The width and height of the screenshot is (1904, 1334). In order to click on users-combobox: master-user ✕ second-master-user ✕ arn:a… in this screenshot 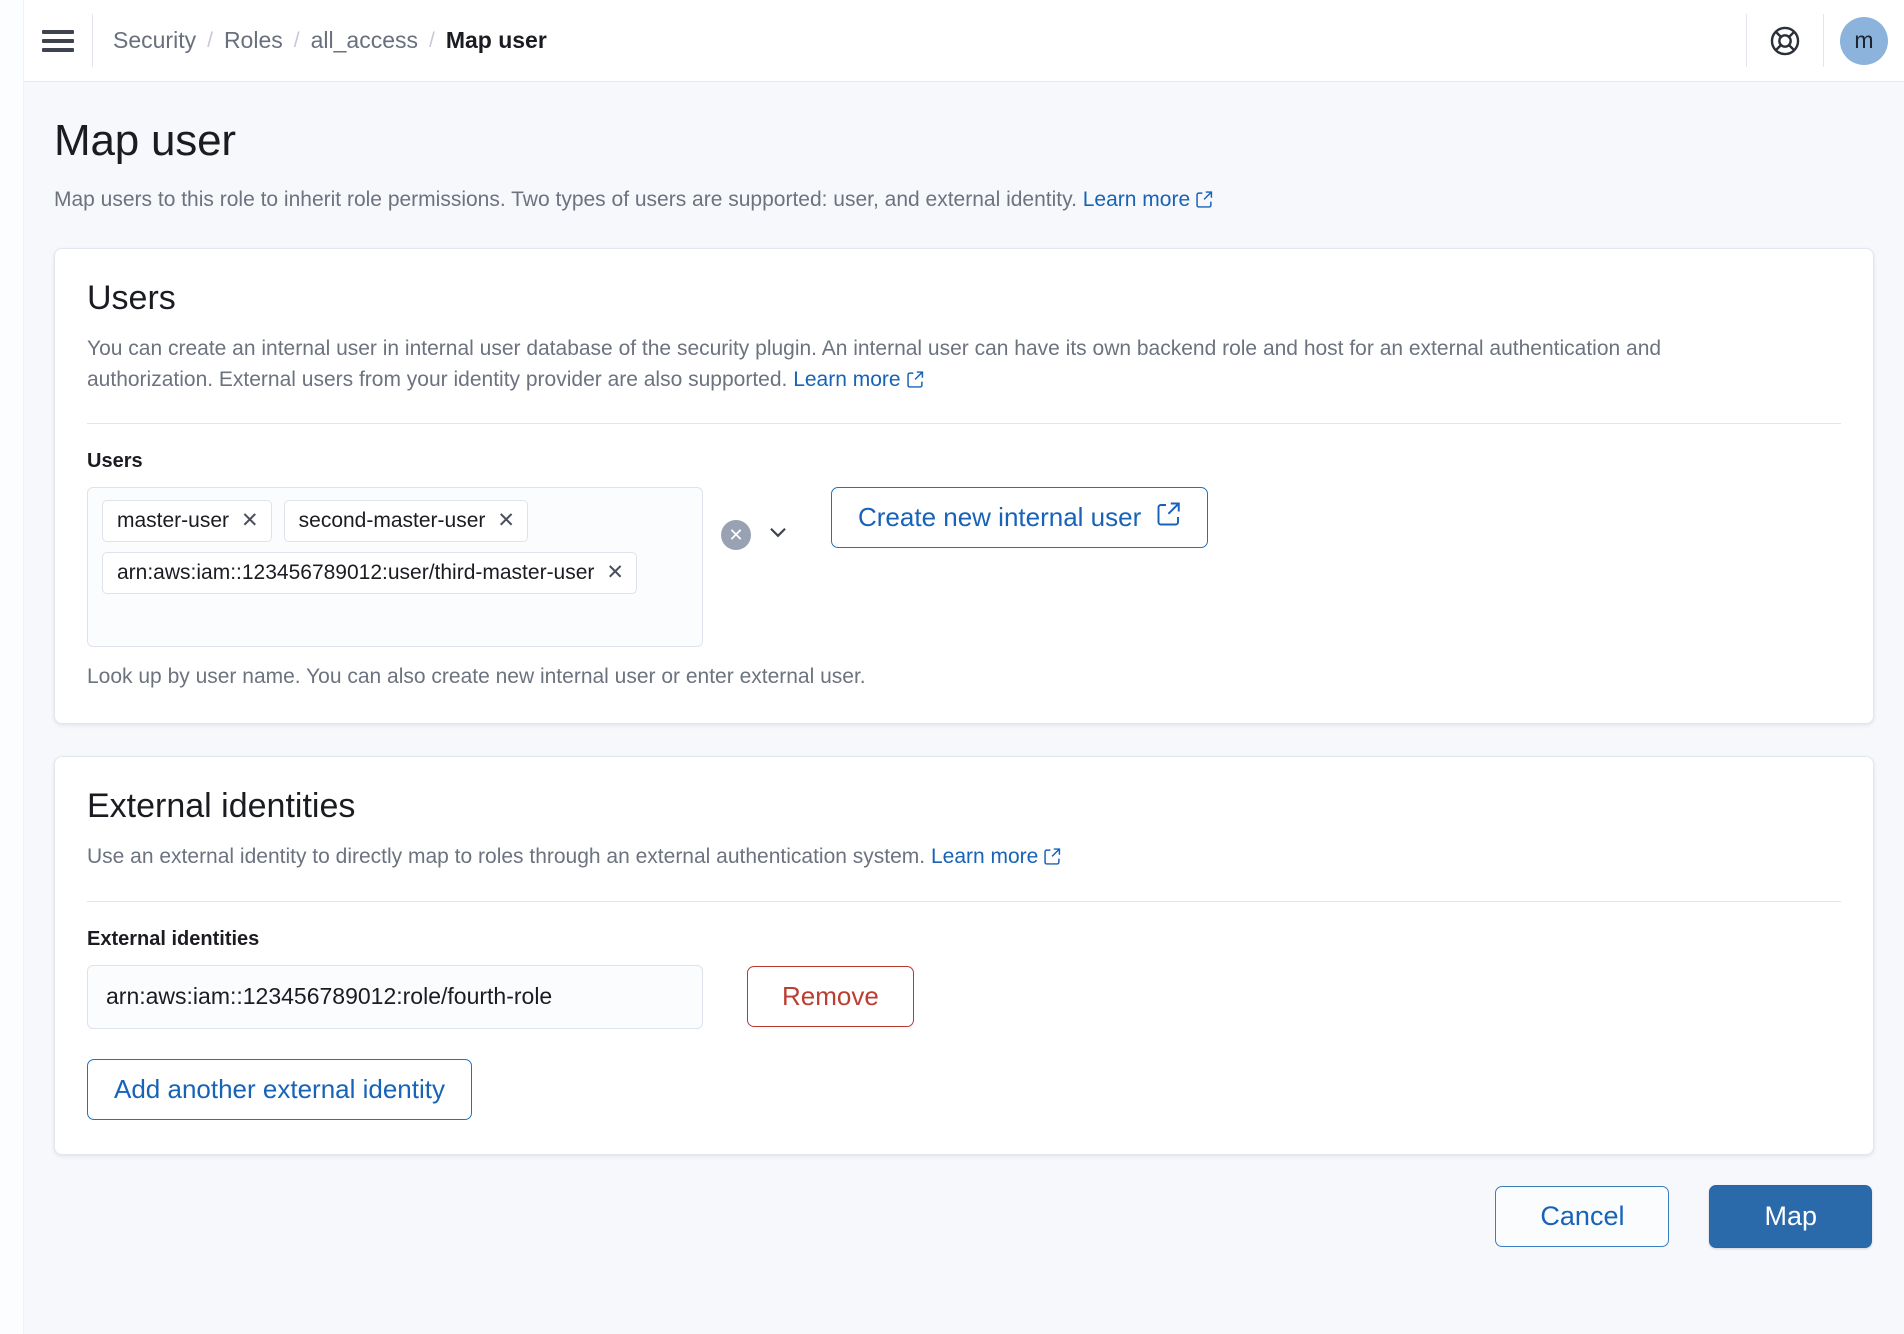, I will do `click(395, 567)`.